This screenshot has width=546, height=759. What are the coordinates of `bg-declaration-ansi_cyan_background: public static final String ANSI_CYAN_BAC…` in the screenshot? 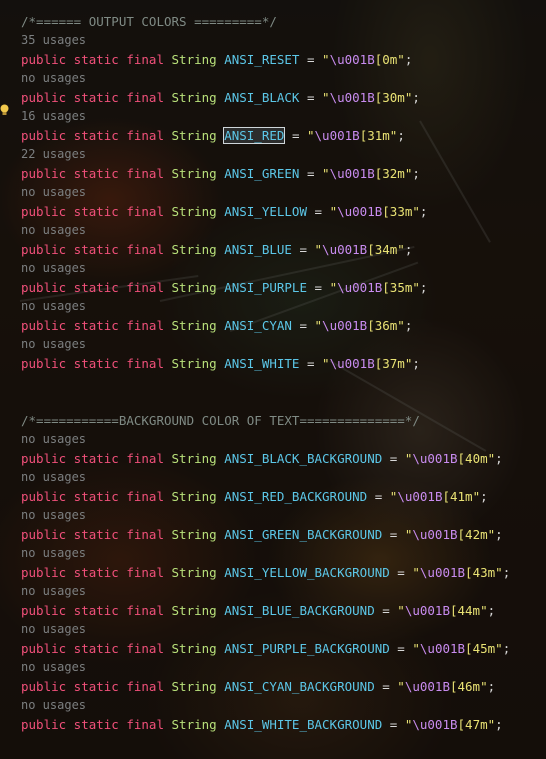 It's located at (258, 686).